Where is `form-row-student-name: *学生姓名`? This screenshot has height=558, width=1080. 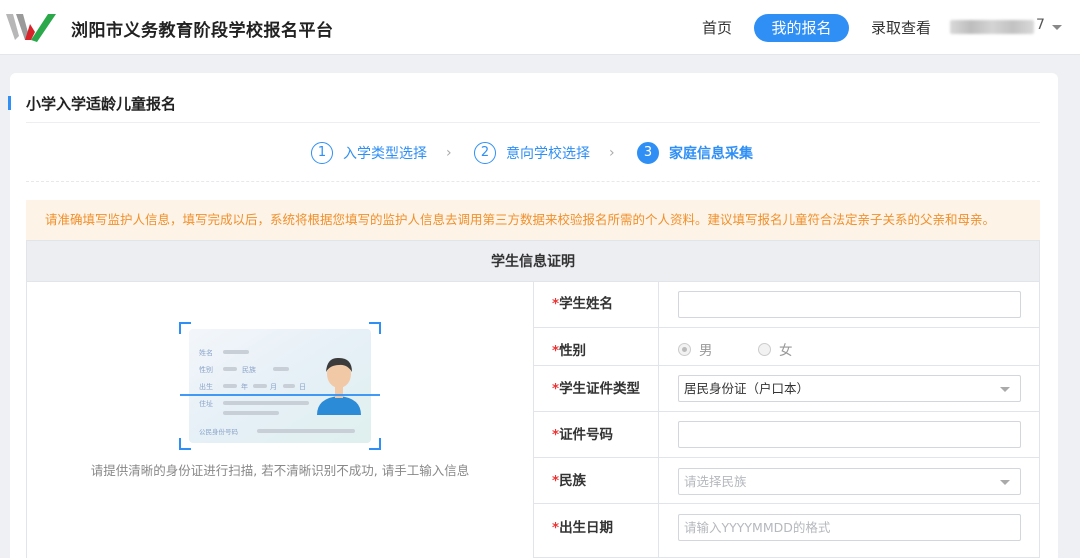
form-row-student-name: *学生姓名 is located at coordinates (787, 305).